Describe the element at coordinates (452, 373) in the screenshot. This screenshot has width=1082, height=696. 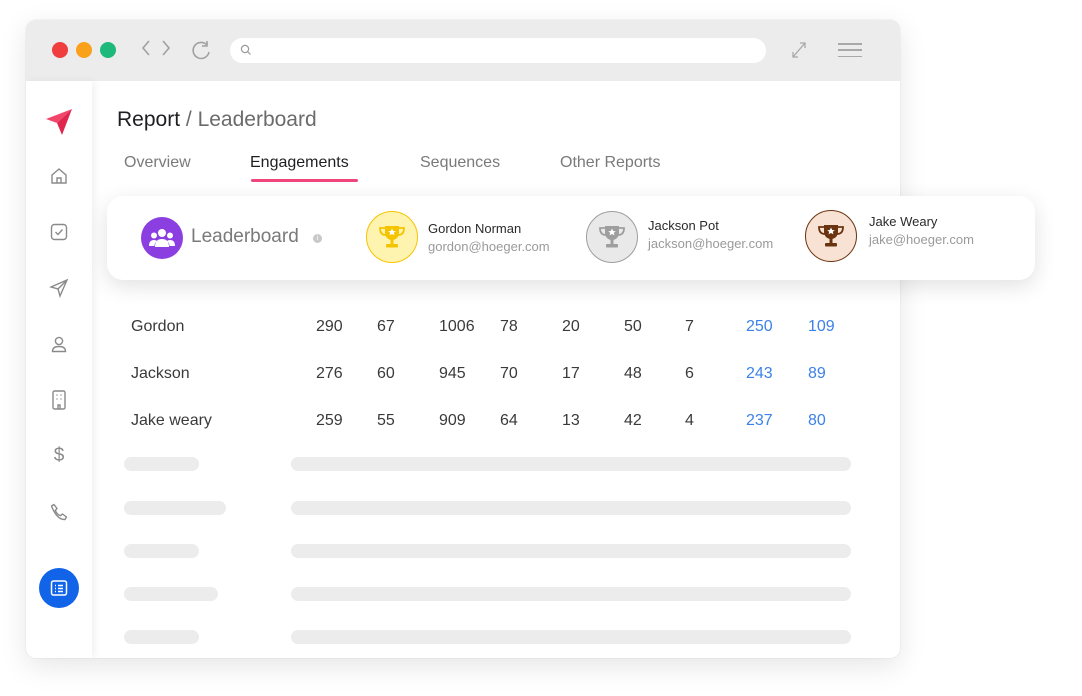
I see `cell: 945` at that location.